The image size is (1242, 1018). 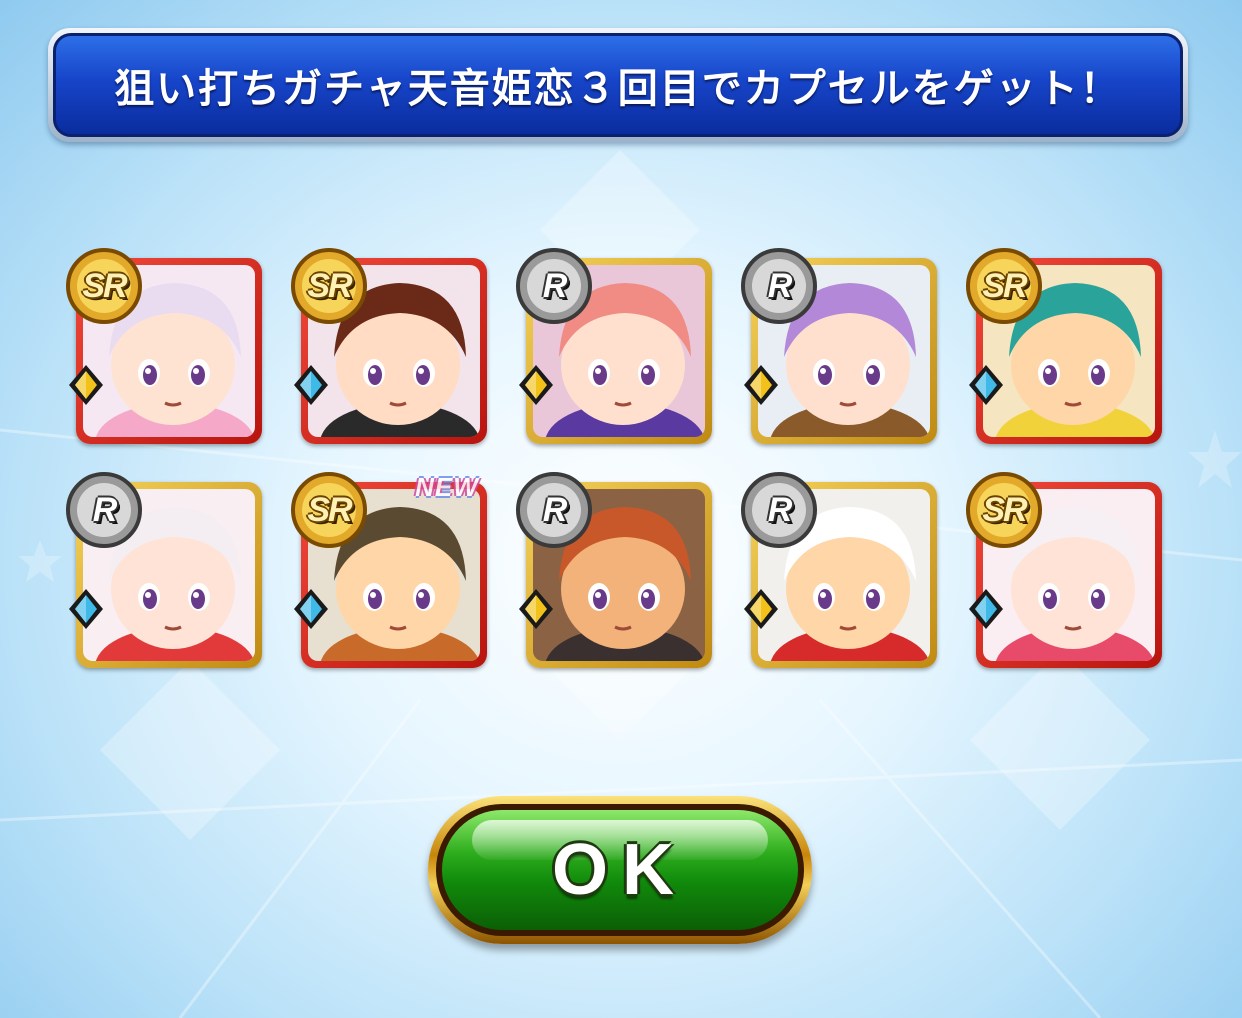 I want to click on title-banner: 狙い打ちガチャ天音姫恋３回目でカプセルをゲット！, so click(x=618, y=85).